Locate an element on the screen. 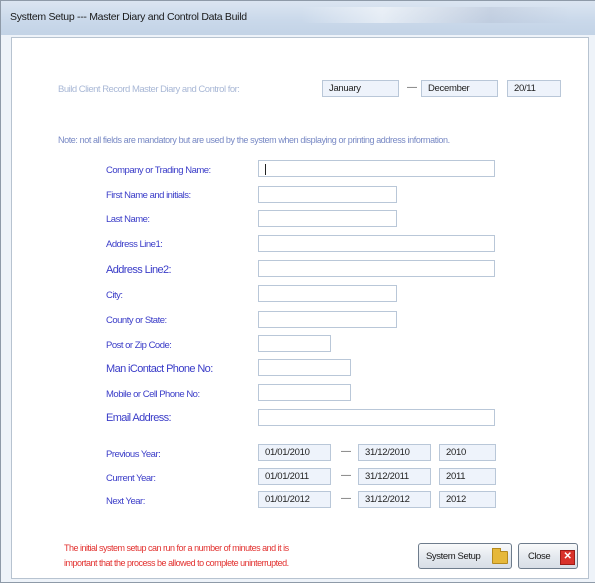  city-label: City: is located at coordinates (114, 295).